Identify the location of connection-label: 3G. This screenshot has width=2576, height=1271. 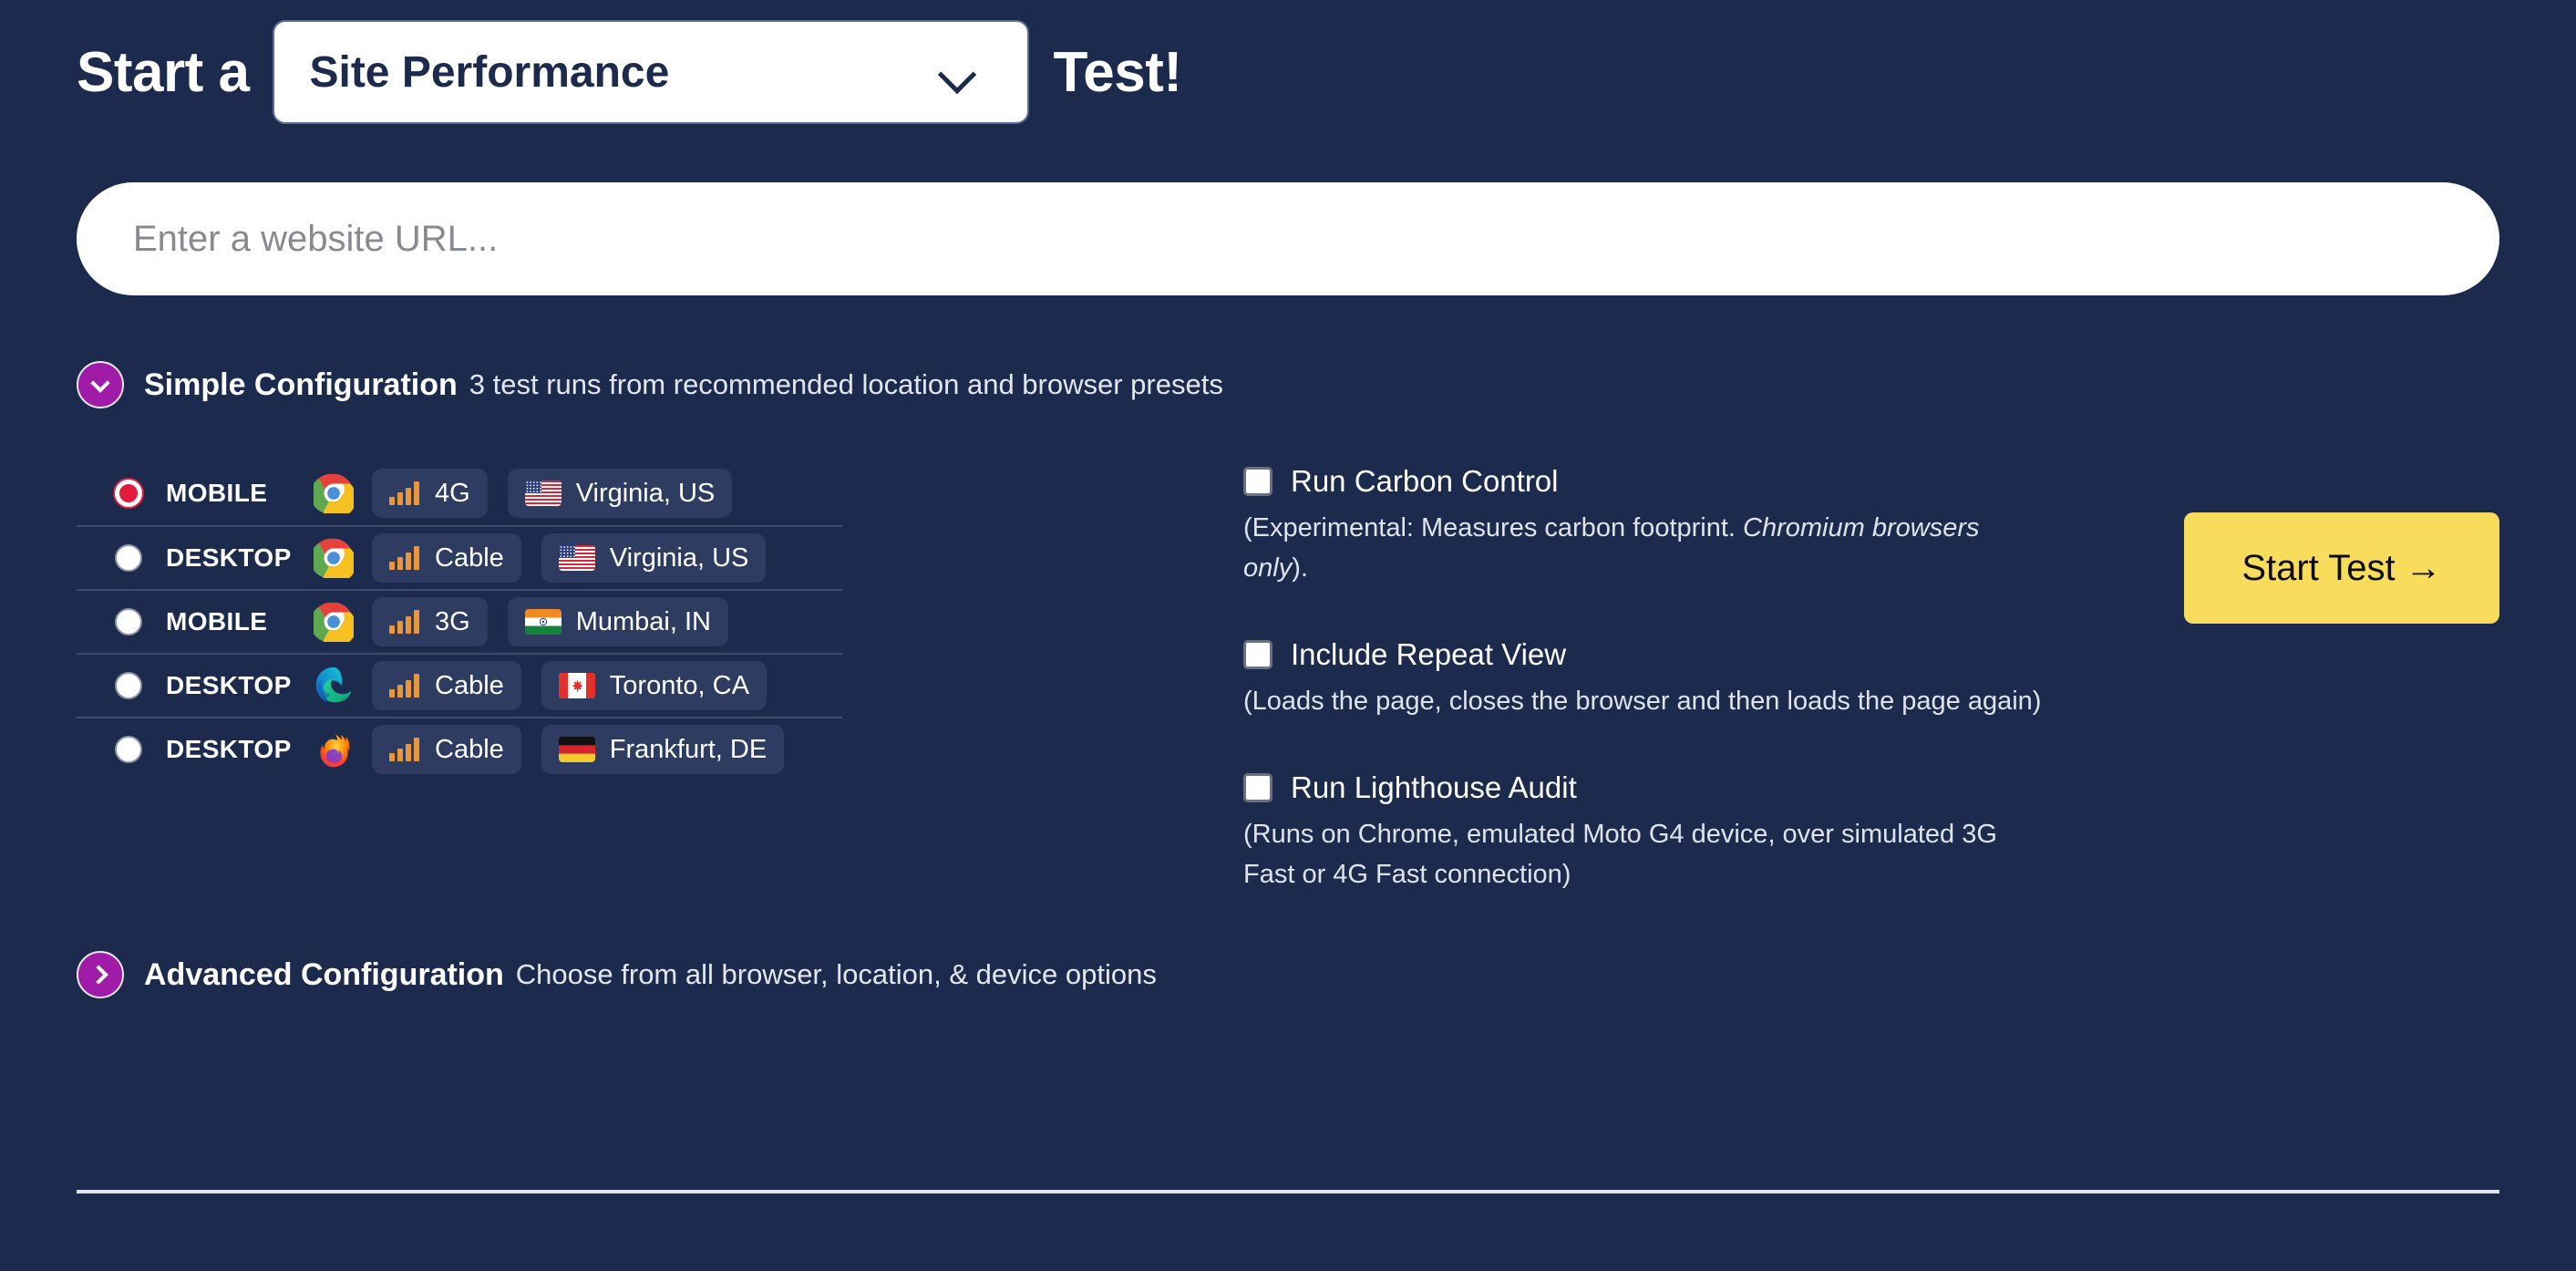
(452, 621).